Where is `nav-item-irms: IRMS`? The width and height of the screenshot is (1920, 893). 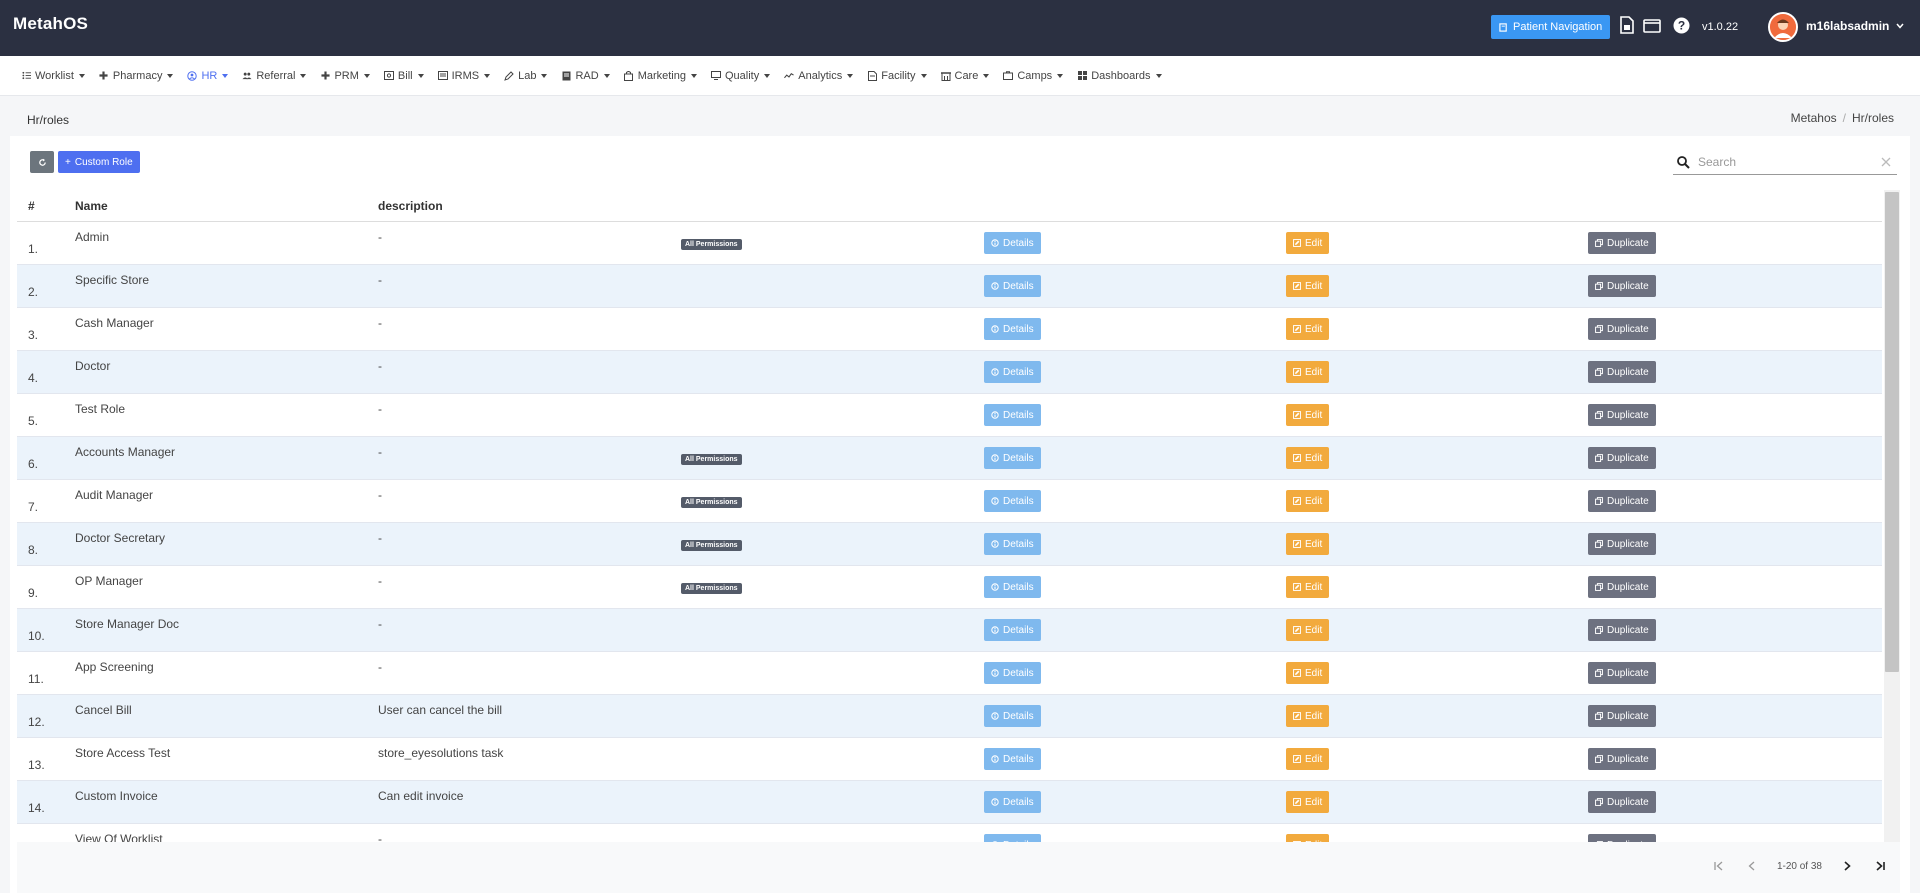 nav-item-irms: IRMS is located at coordinates (464, 76).